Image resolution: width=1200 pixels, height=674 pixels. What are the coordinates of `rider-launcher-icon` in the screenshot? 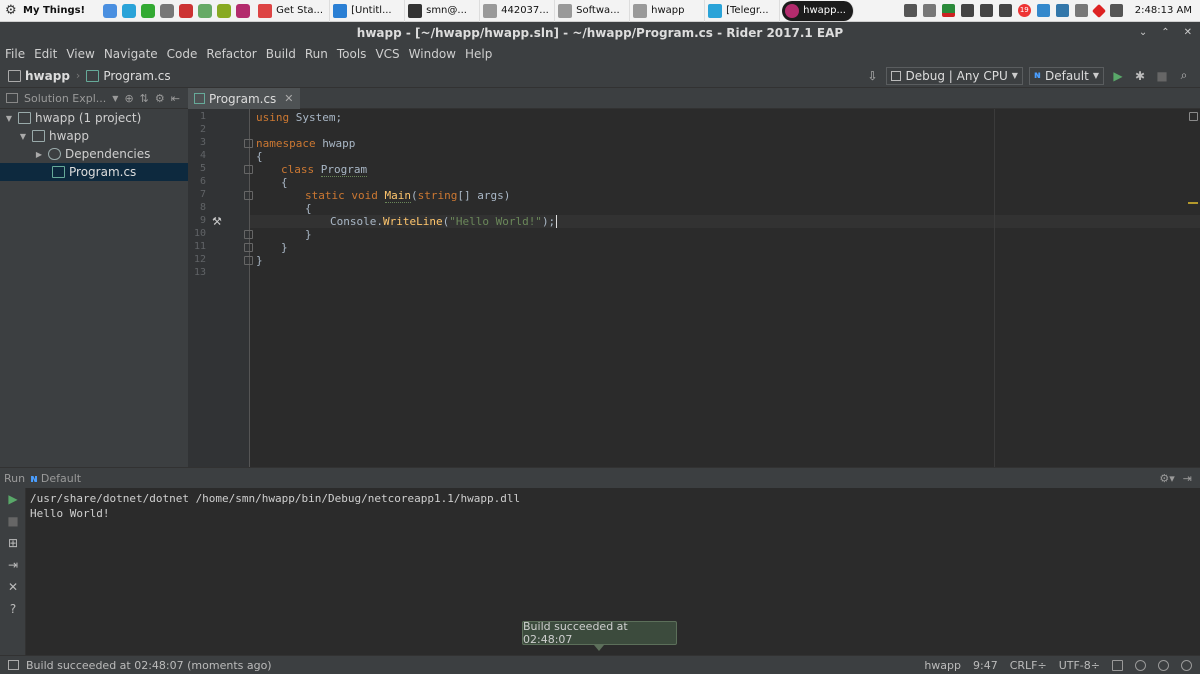 It's located at (243, 10).